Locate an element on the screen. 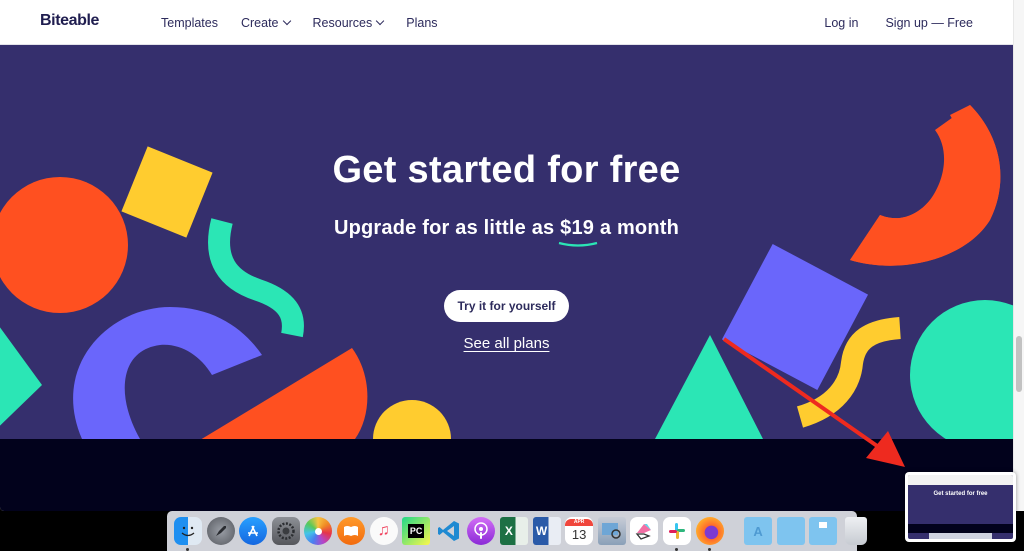  nav-label: Resources is located at coordinates (342, 23).